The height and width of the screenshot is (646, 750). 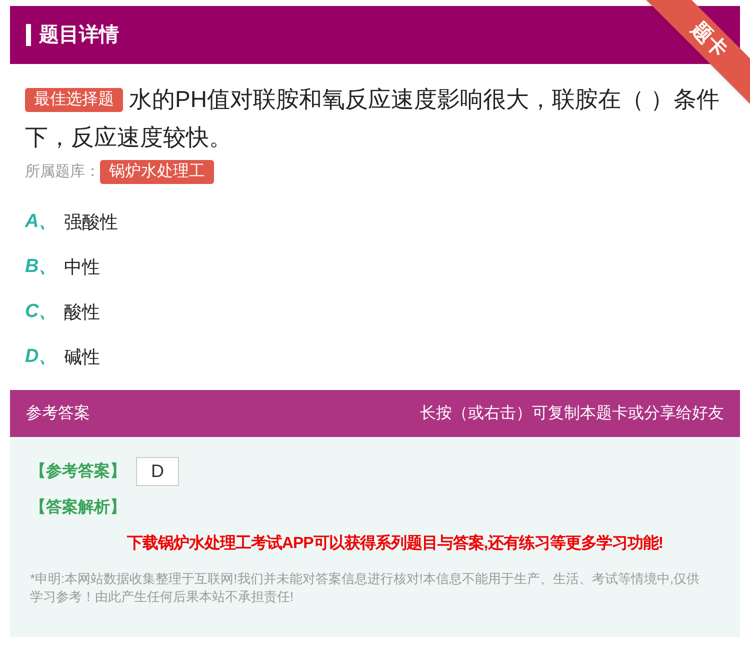 I want to click on option-letter: B、, so click(x=42, y=267).